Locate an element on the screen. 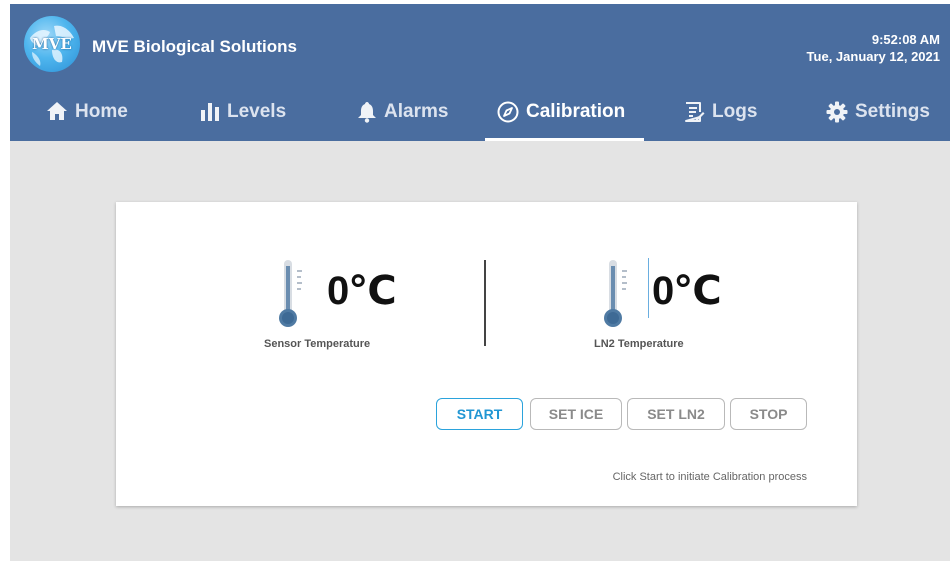  log-icon is located at coordinates (694, 115).